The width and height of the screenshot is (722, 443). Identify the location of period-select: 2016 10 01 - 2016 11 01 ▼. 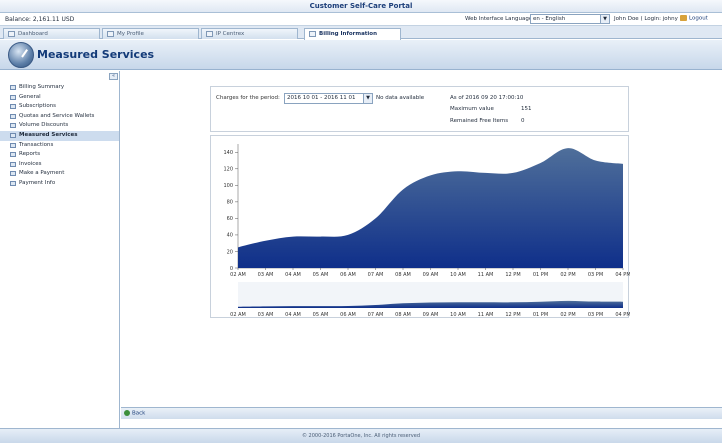
(328, 98).